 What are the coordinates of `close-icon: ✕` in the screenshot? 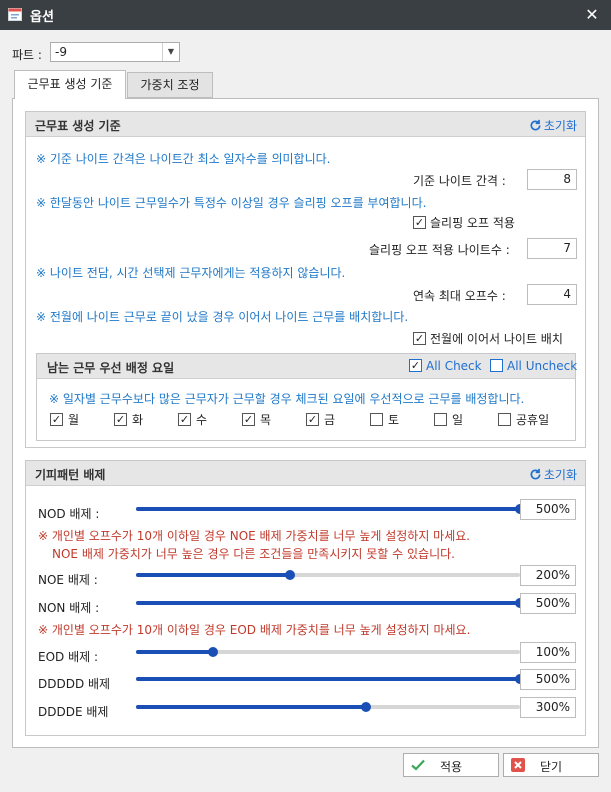 It's located at (592, 15).